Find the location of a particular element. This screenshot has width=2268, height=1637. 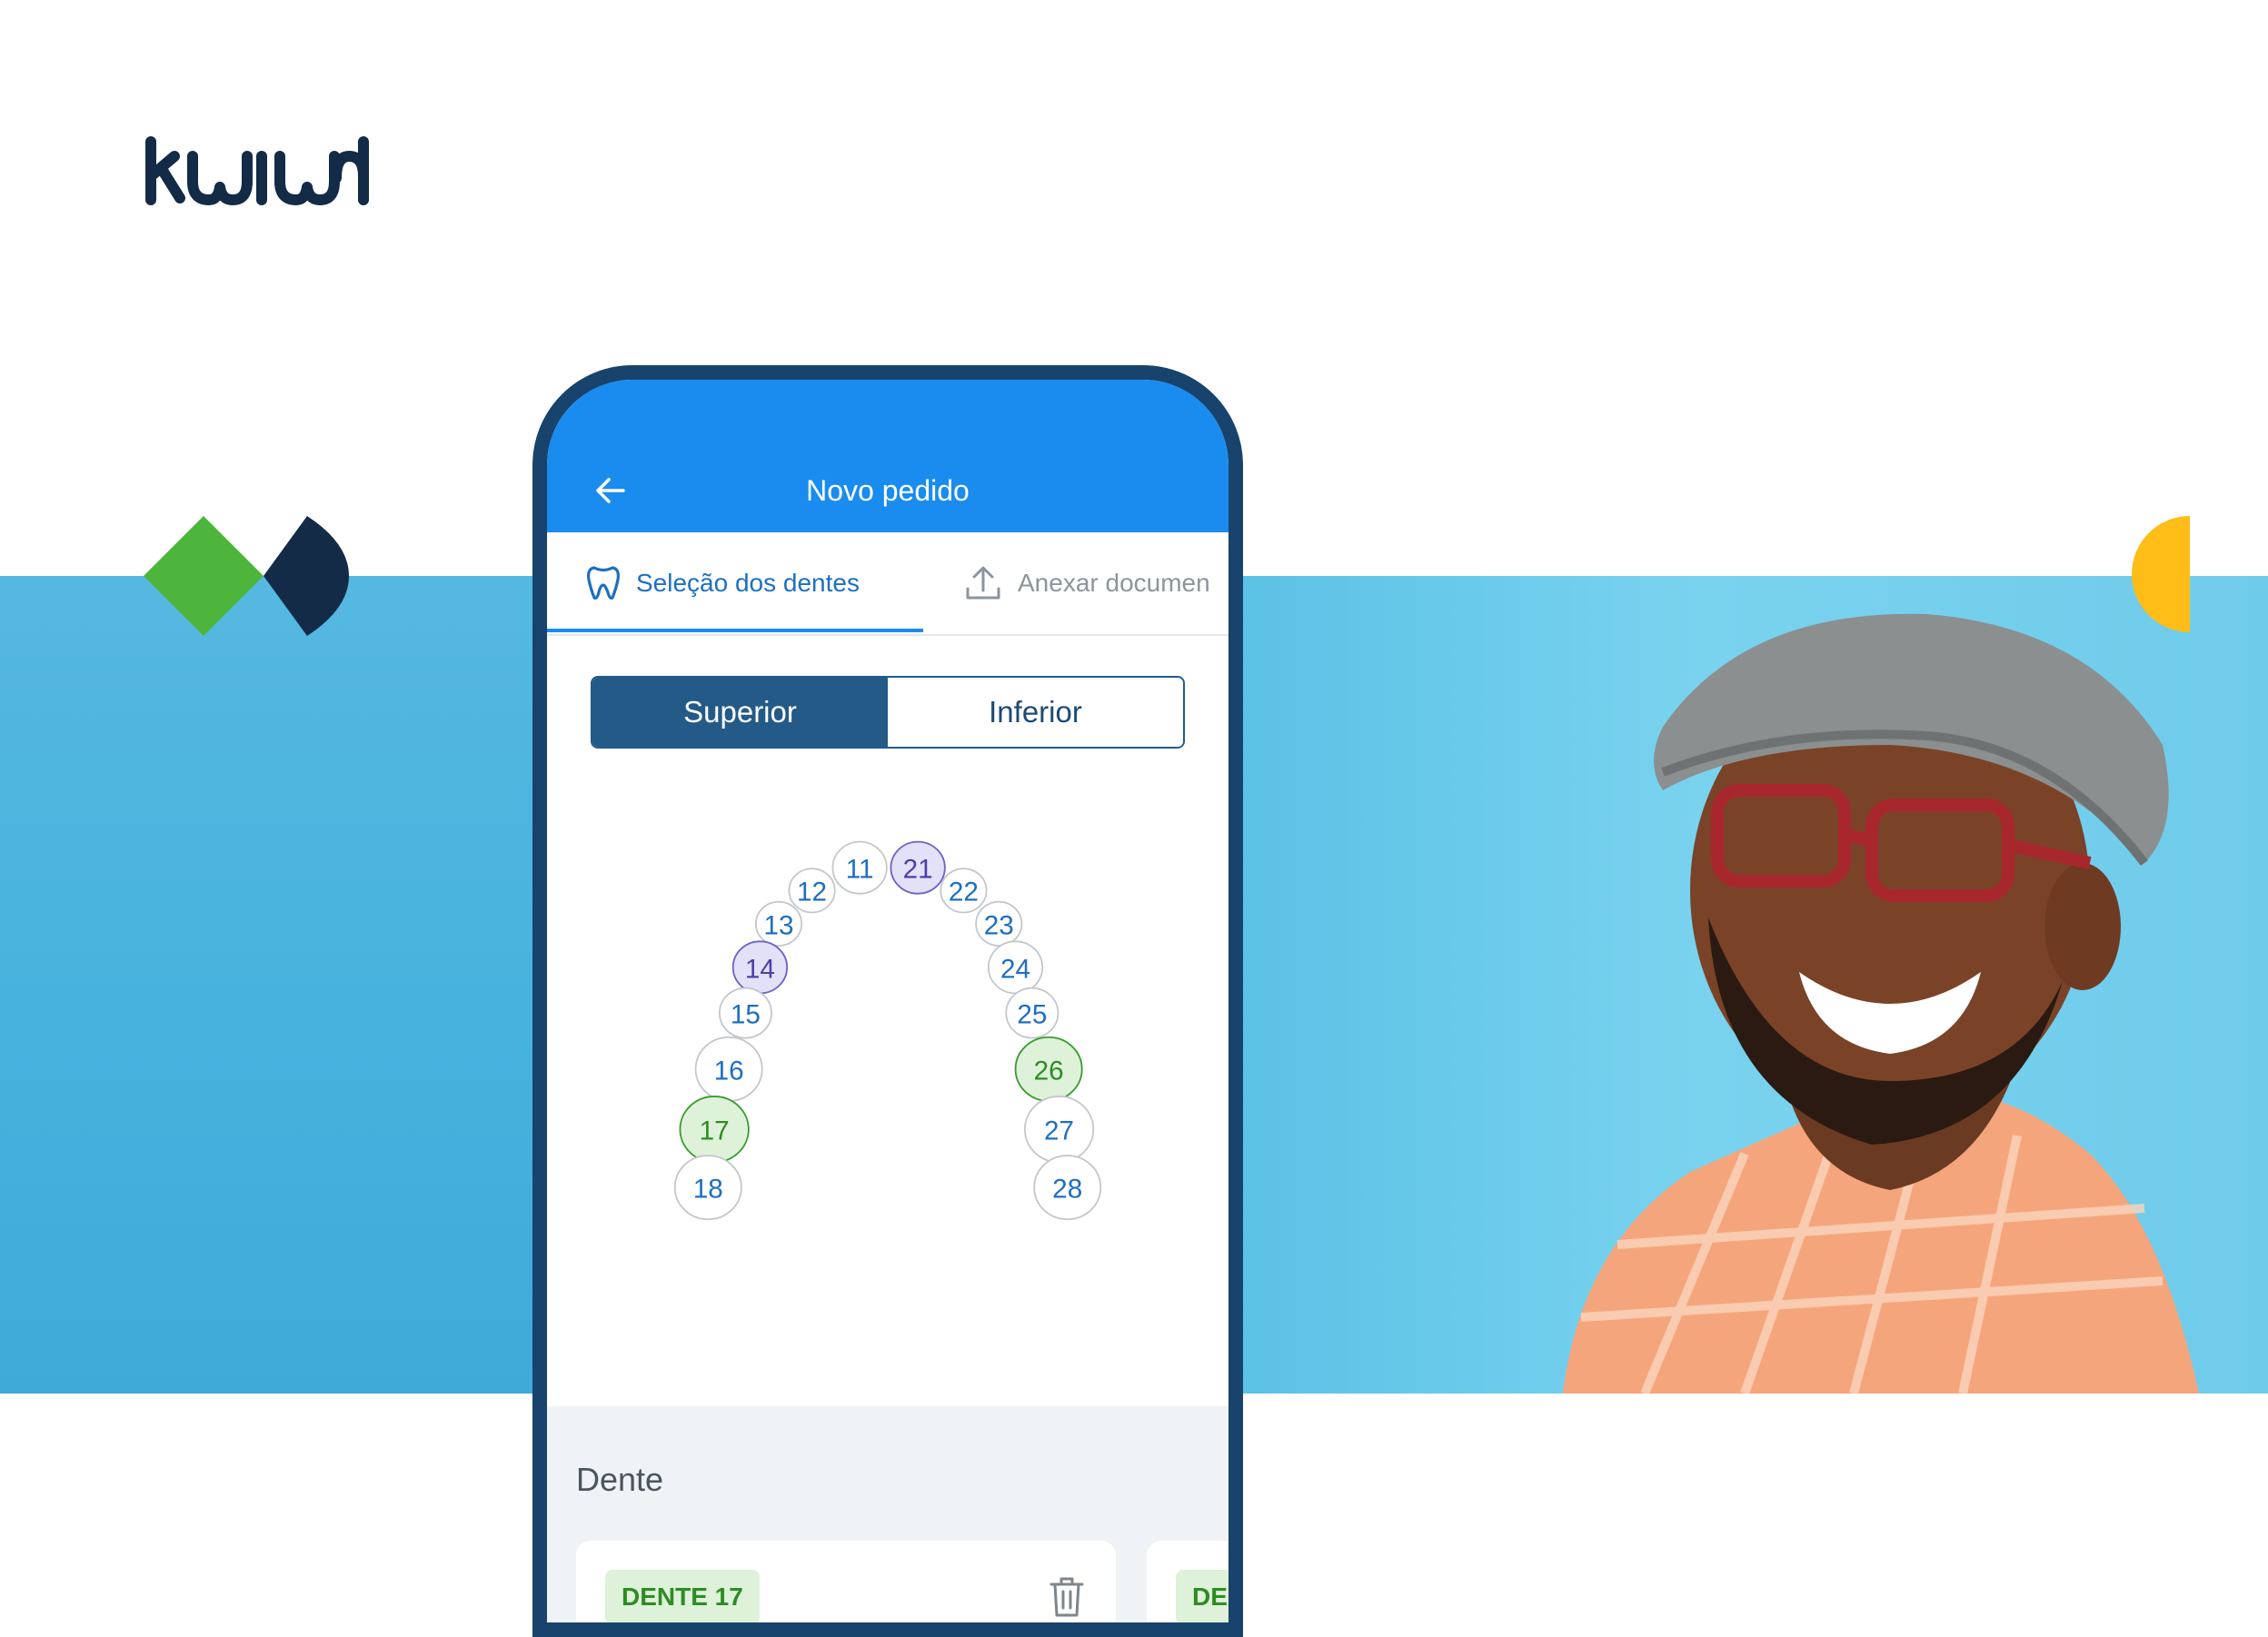

dental-chart: 11 1213 14 15 16 17 18 21 2223 24 25 26 27 28 is located at coordinates (887, 1030).